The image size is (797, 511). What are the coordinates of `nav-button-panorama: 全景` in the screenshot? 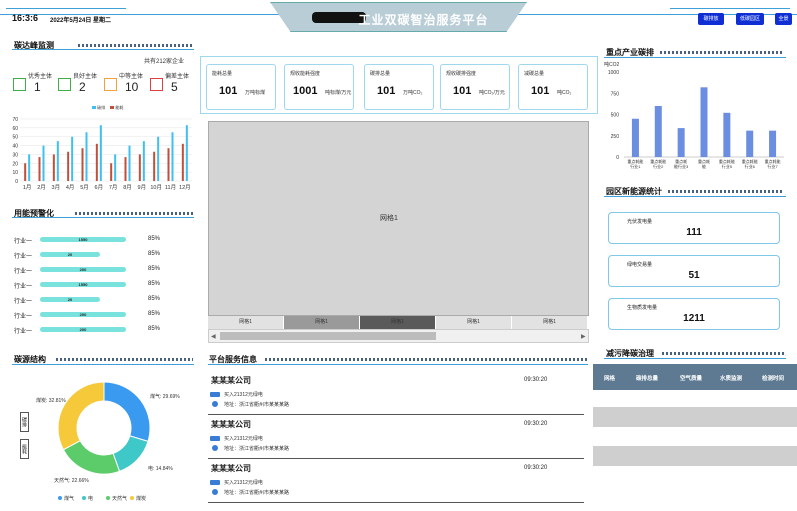 It's located at (783, 19).